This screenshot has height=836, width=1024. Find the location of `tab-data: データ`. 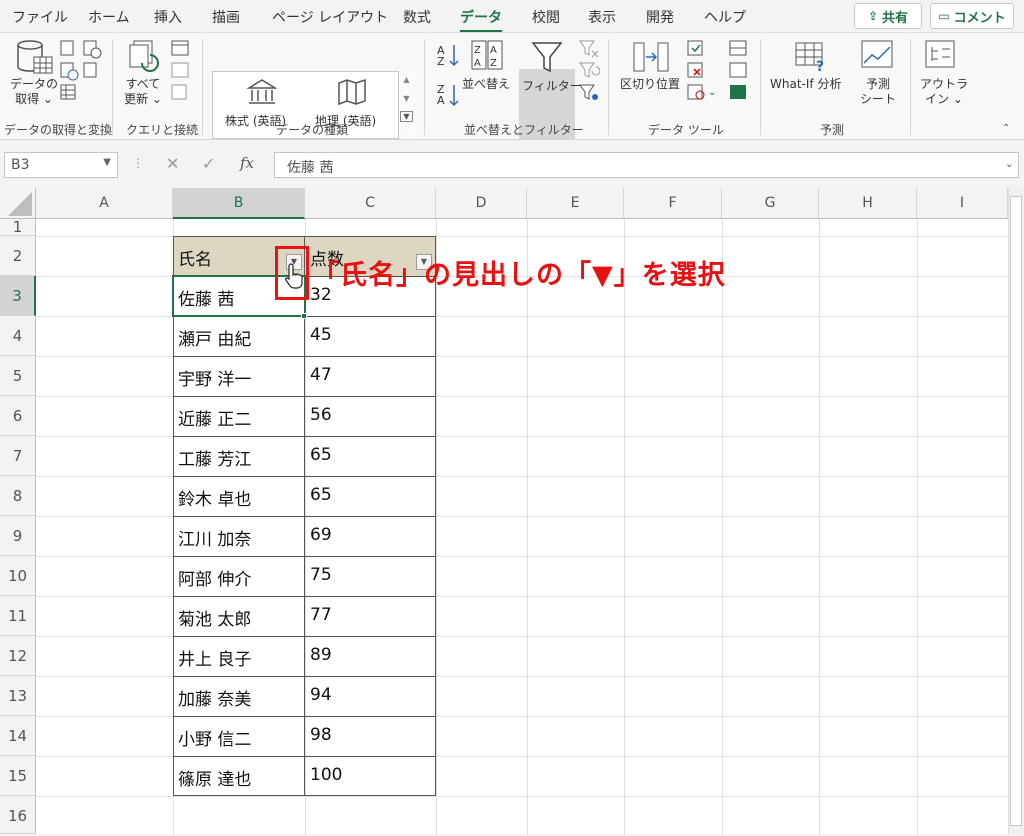

tab-data: データ is located at coordinates (481, 20).